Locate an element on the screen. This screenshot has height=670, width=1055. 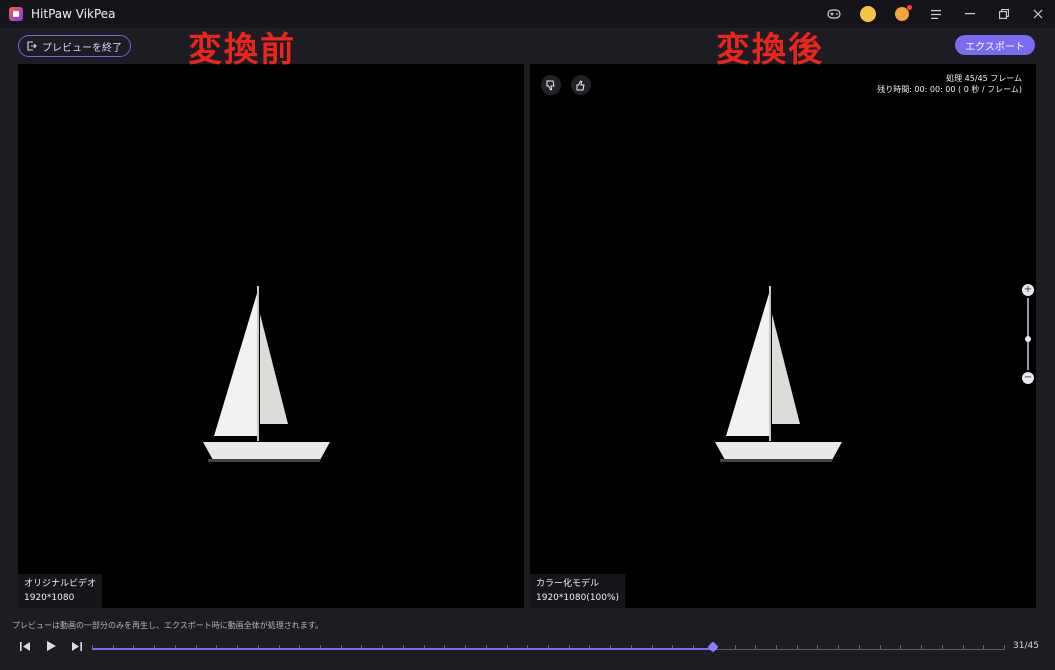
zoom-out-icon: − is located at coordinates (1028, 378).